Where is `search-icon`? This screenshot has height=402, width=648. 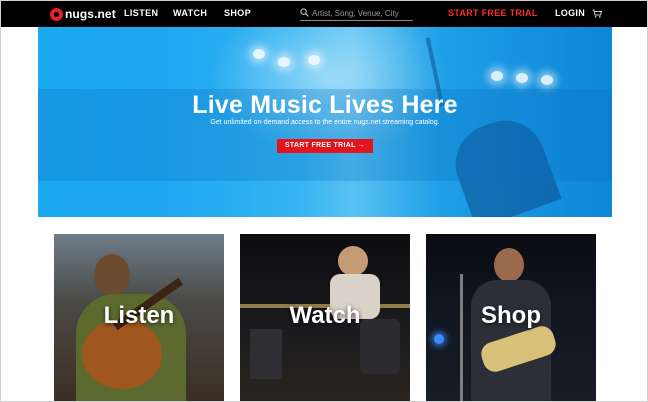
search-icon is located at coordinates (304, 12).